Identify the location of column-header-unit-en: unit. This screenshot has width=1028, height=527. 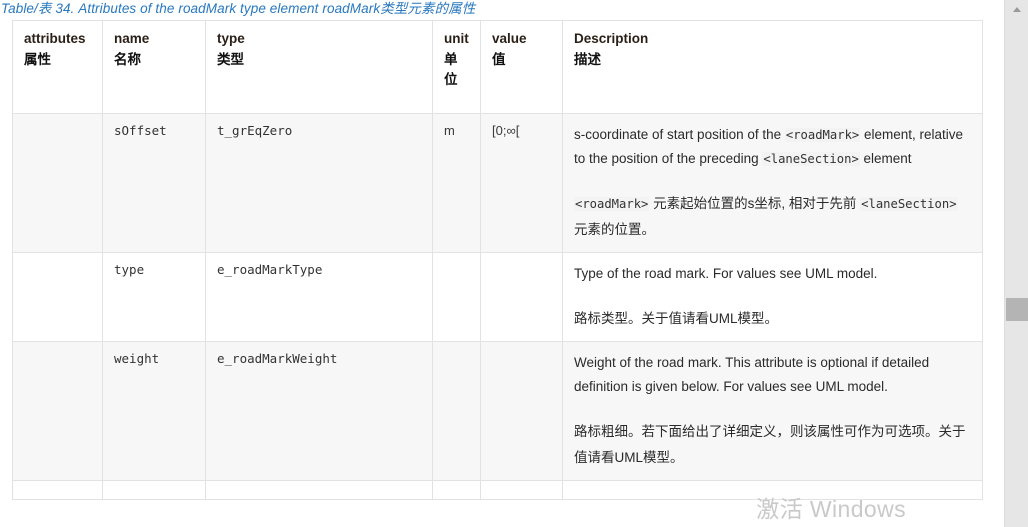
(456, 38).